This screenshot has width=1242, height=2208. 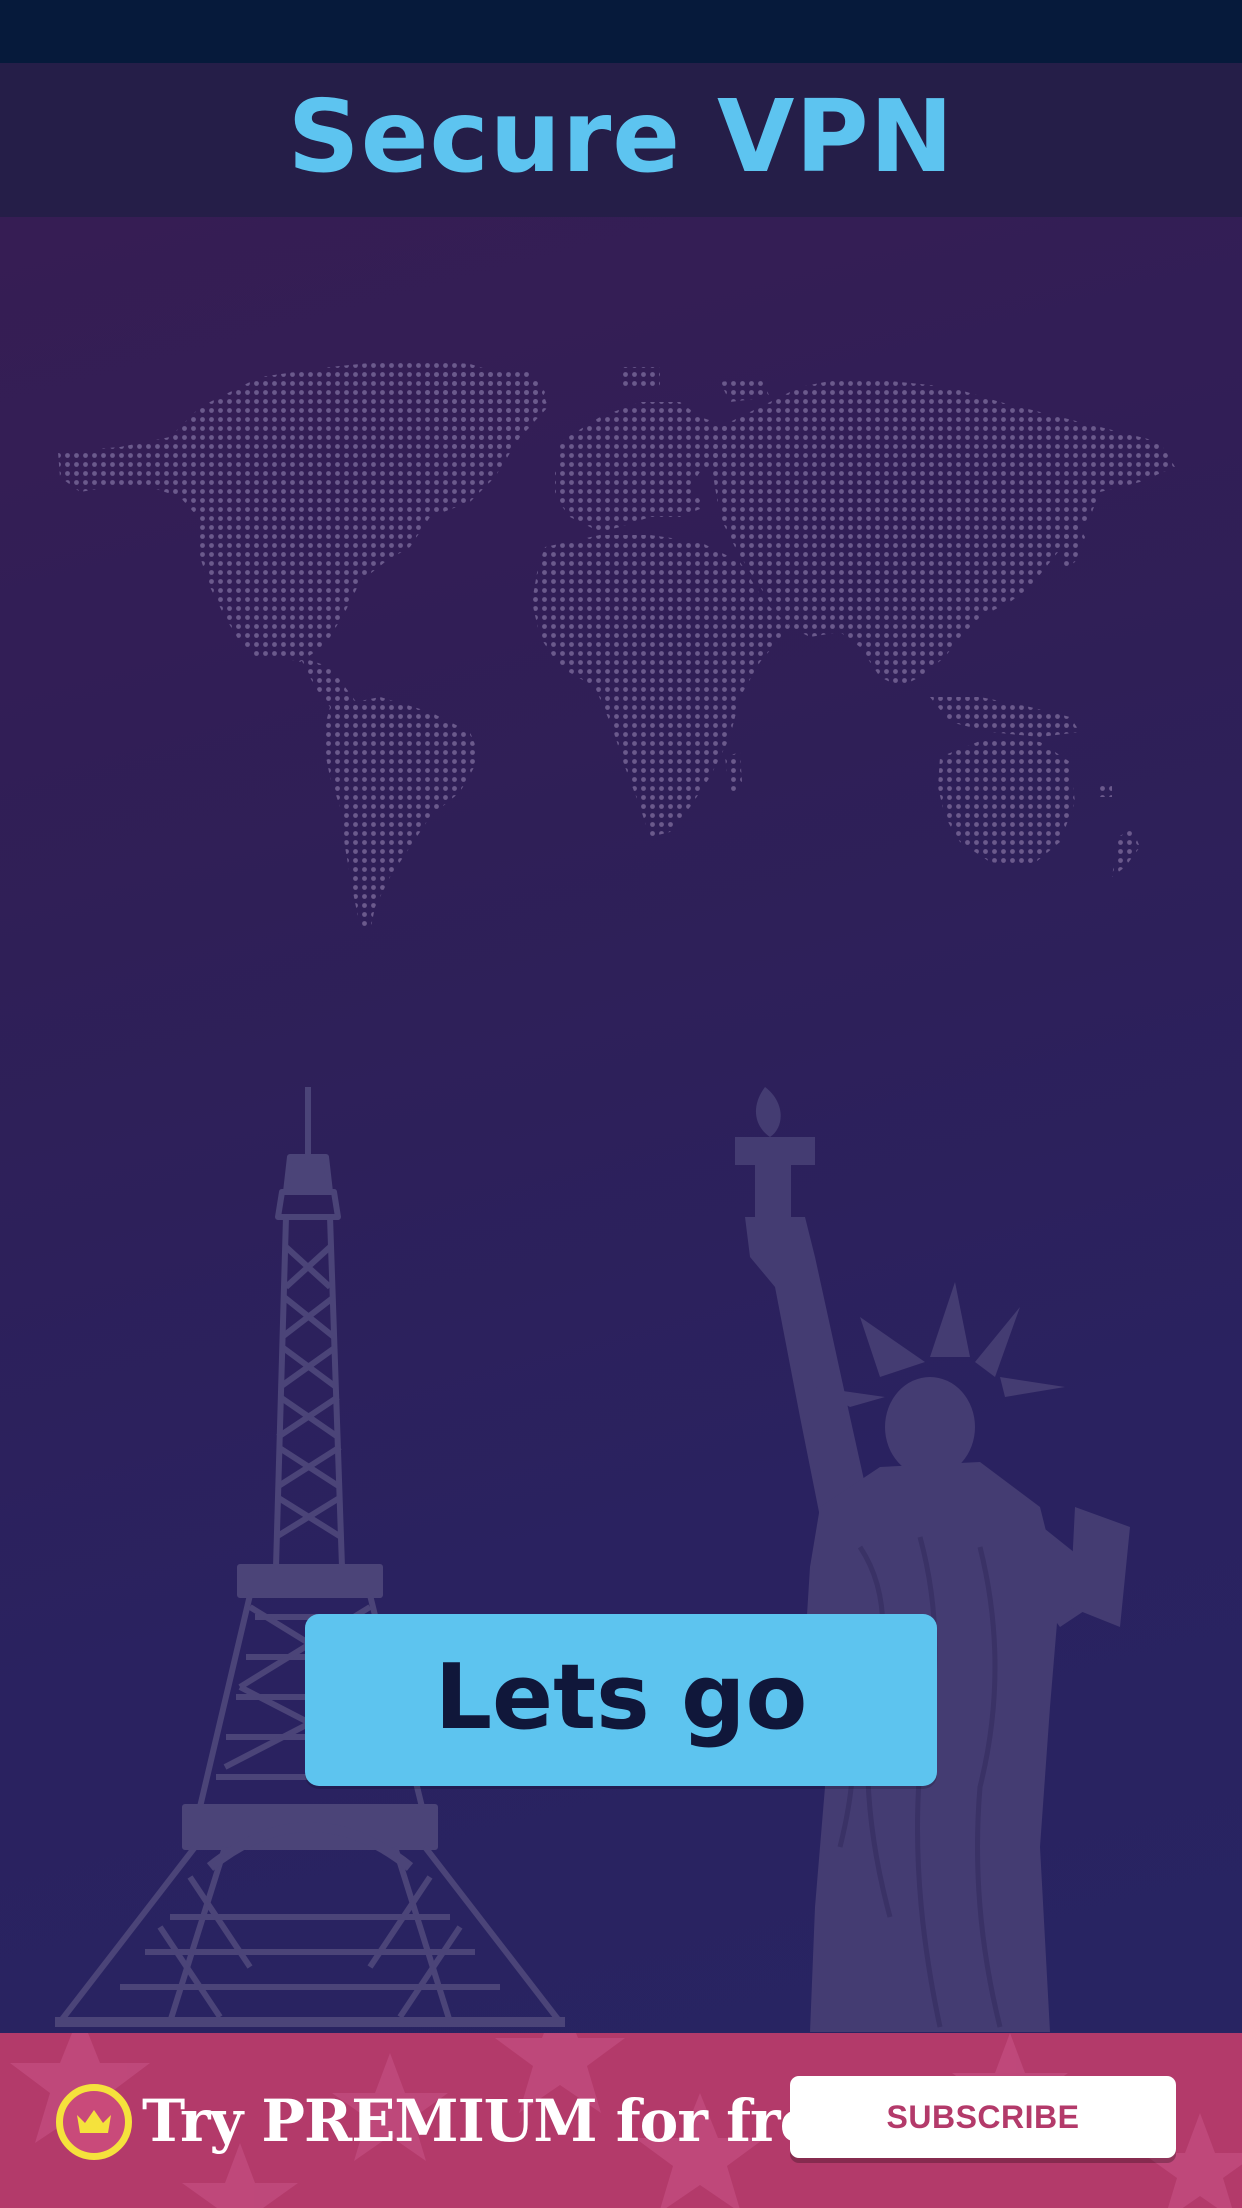 I want to click on lets-go-label: Lets go, so click(x=621, y=1697).